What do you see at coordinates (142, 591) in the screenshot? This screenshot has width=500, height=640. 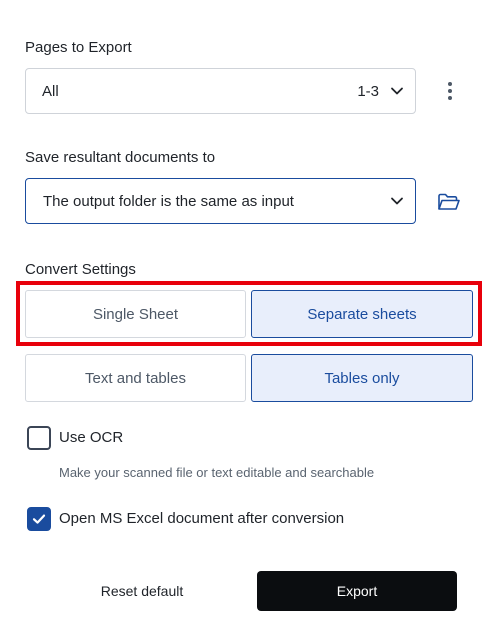 I see `reset-default-button: Reset default` at bounding box center [142, 591].